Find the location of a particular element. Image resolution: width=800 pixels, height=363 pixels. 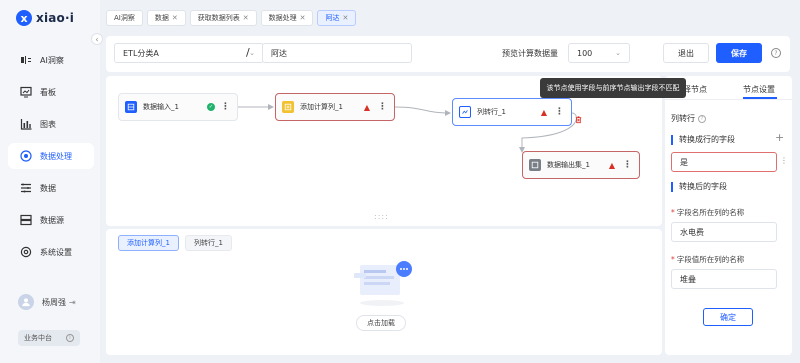

tab-data-list: 获取数据列表 ✕ is located at coordinates (223, 18).